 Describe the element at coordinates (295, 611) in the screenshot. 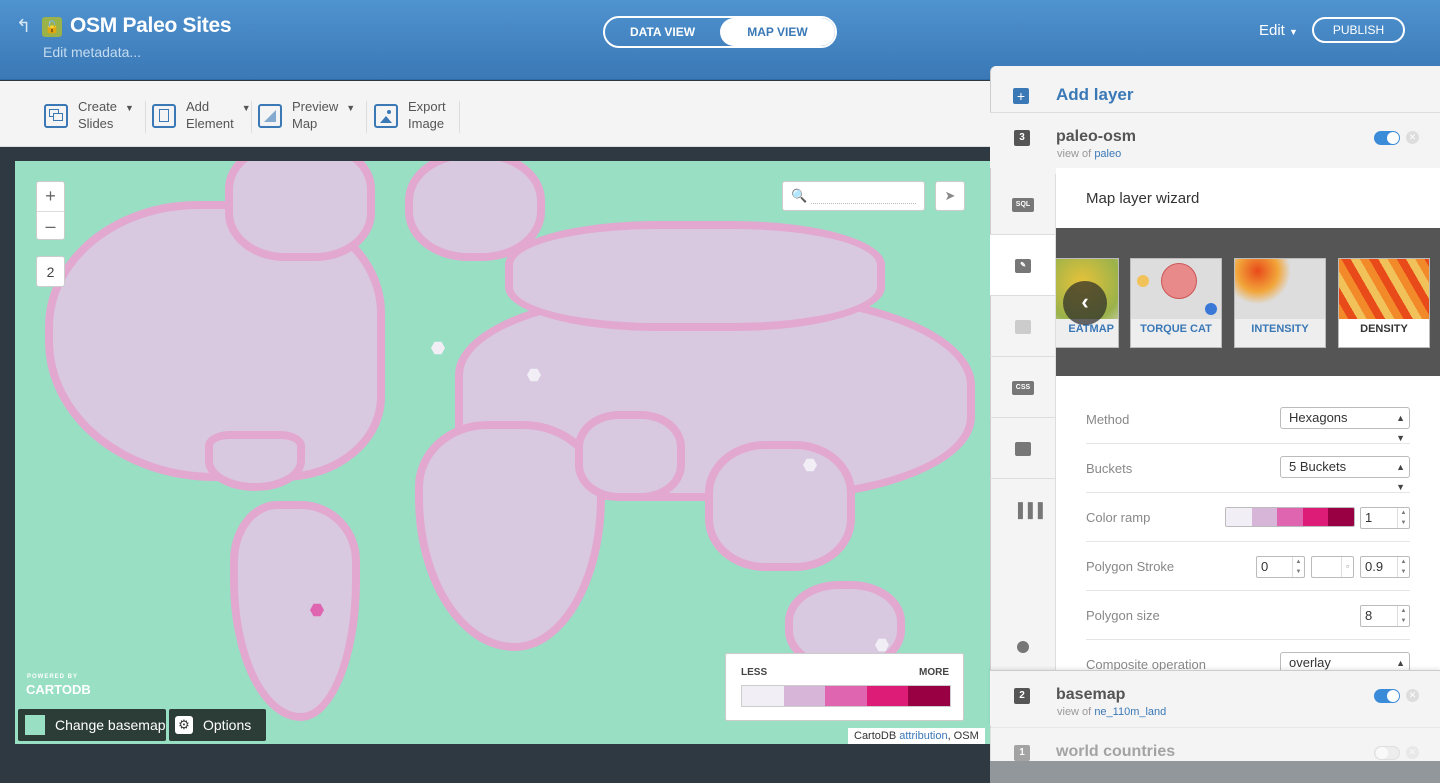

I see `south-america-landmass` at that location.